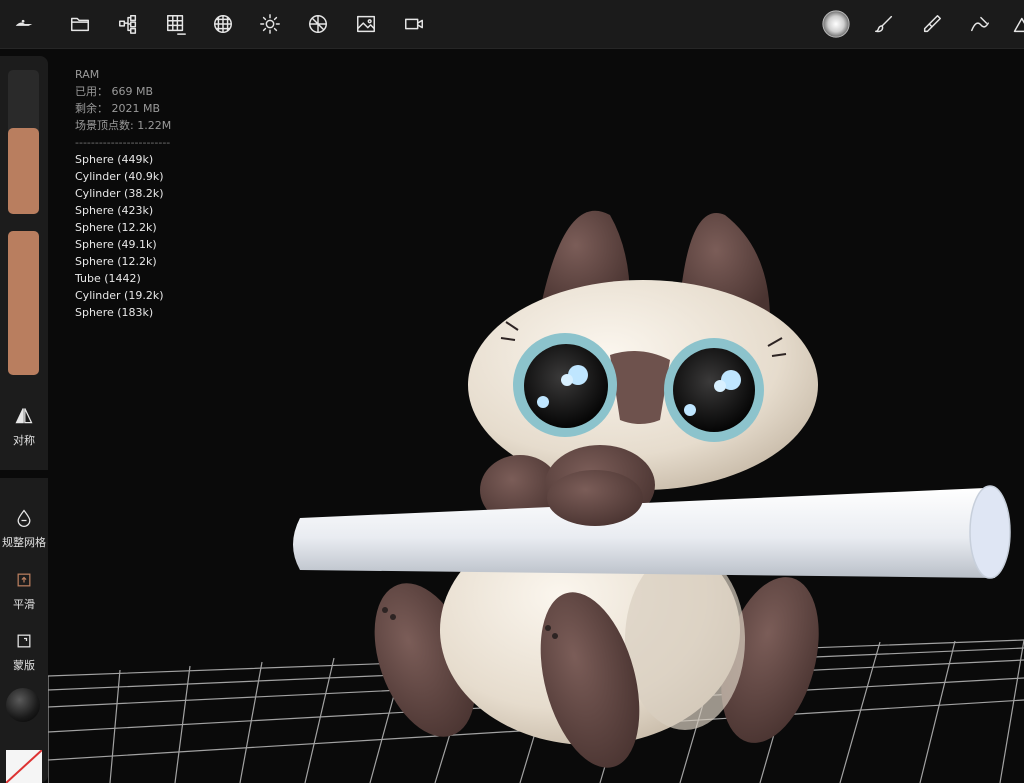  I want to click on smooth-icon, so click(24, 580).